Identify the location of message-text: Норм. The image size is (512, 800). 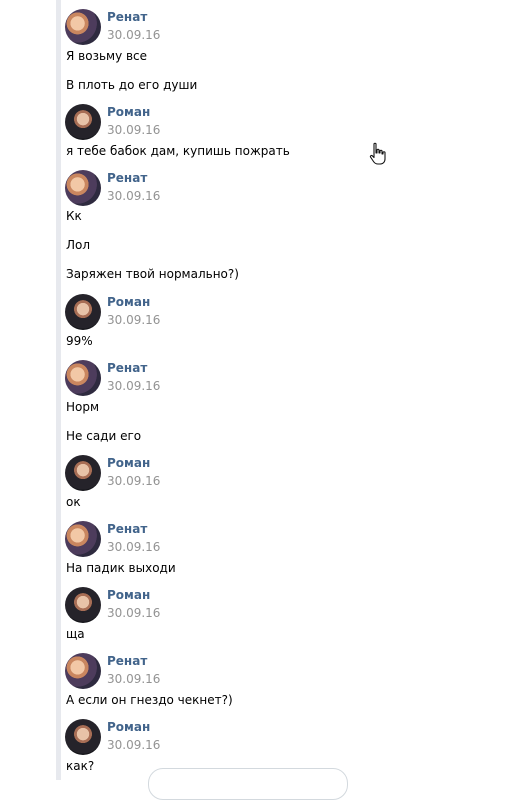
(83, 407).